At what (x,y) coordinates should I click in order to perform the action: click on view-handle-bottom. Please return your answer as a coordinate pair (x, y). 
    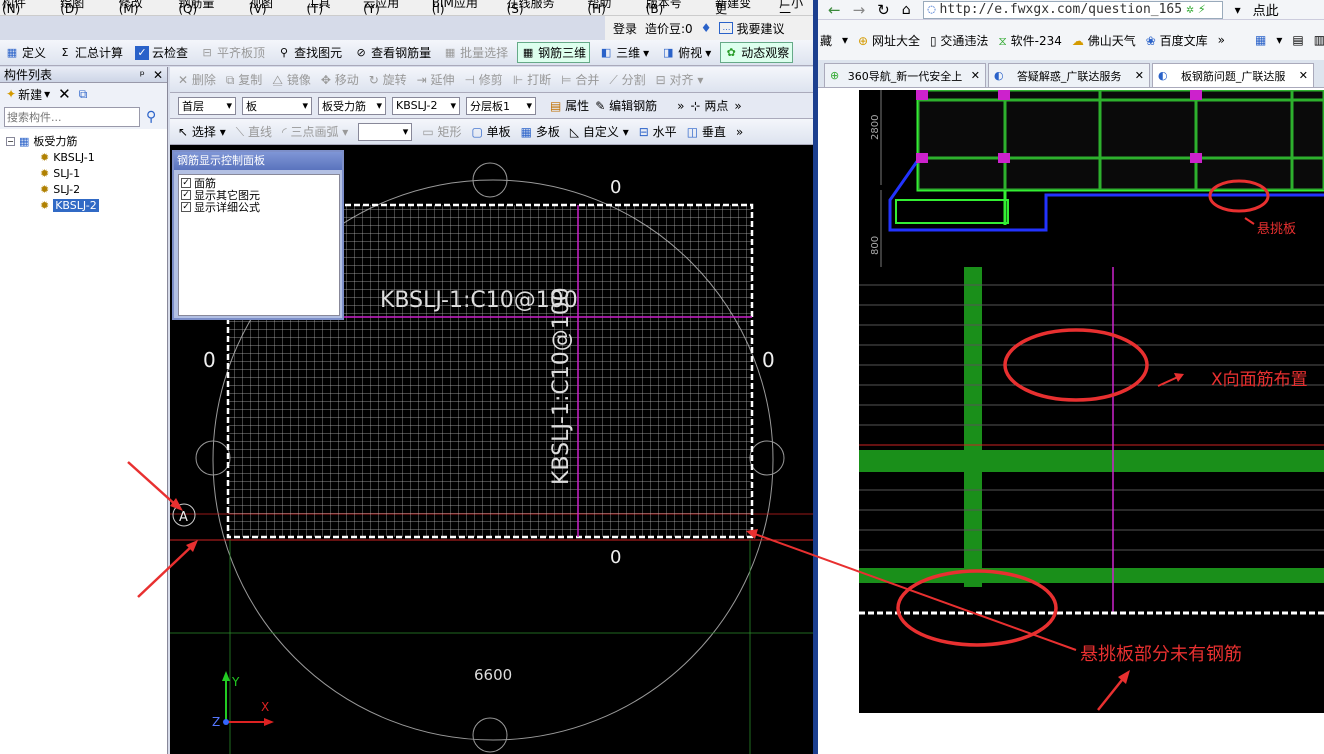
    Looking at the image, I should click on (490, 735).